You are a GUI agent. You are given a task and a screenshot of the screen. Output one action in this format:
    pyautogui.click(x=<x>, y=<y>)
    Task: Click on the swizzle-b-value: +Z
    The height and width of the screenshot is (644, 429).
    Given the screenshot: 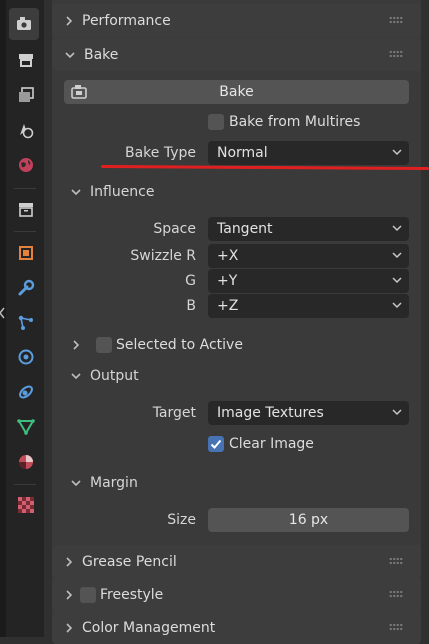 What is the action you would take?
    pyautogui.click(x=228, y=306)
    